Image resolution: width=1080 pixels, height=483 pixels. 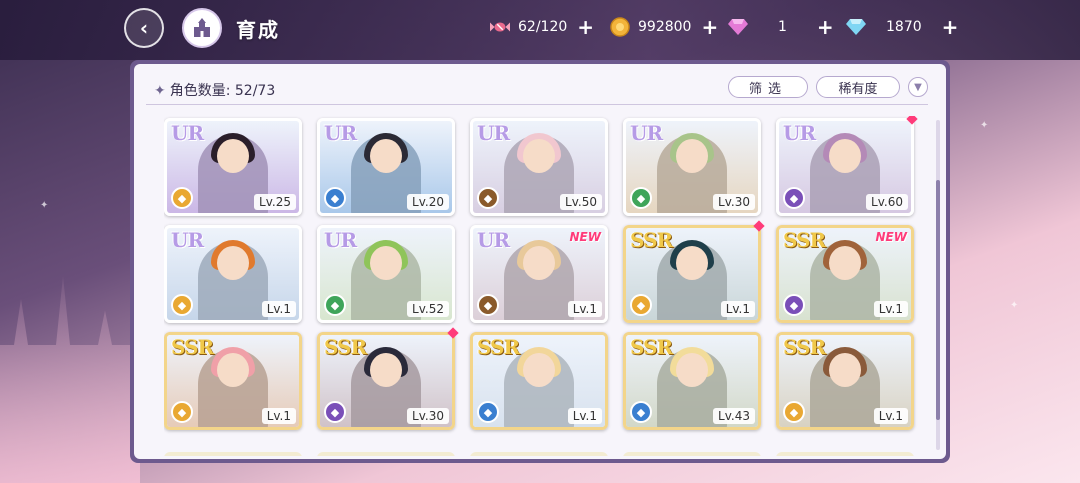 I want to click on scrollbar-thumb, so click(x=938, y=300).